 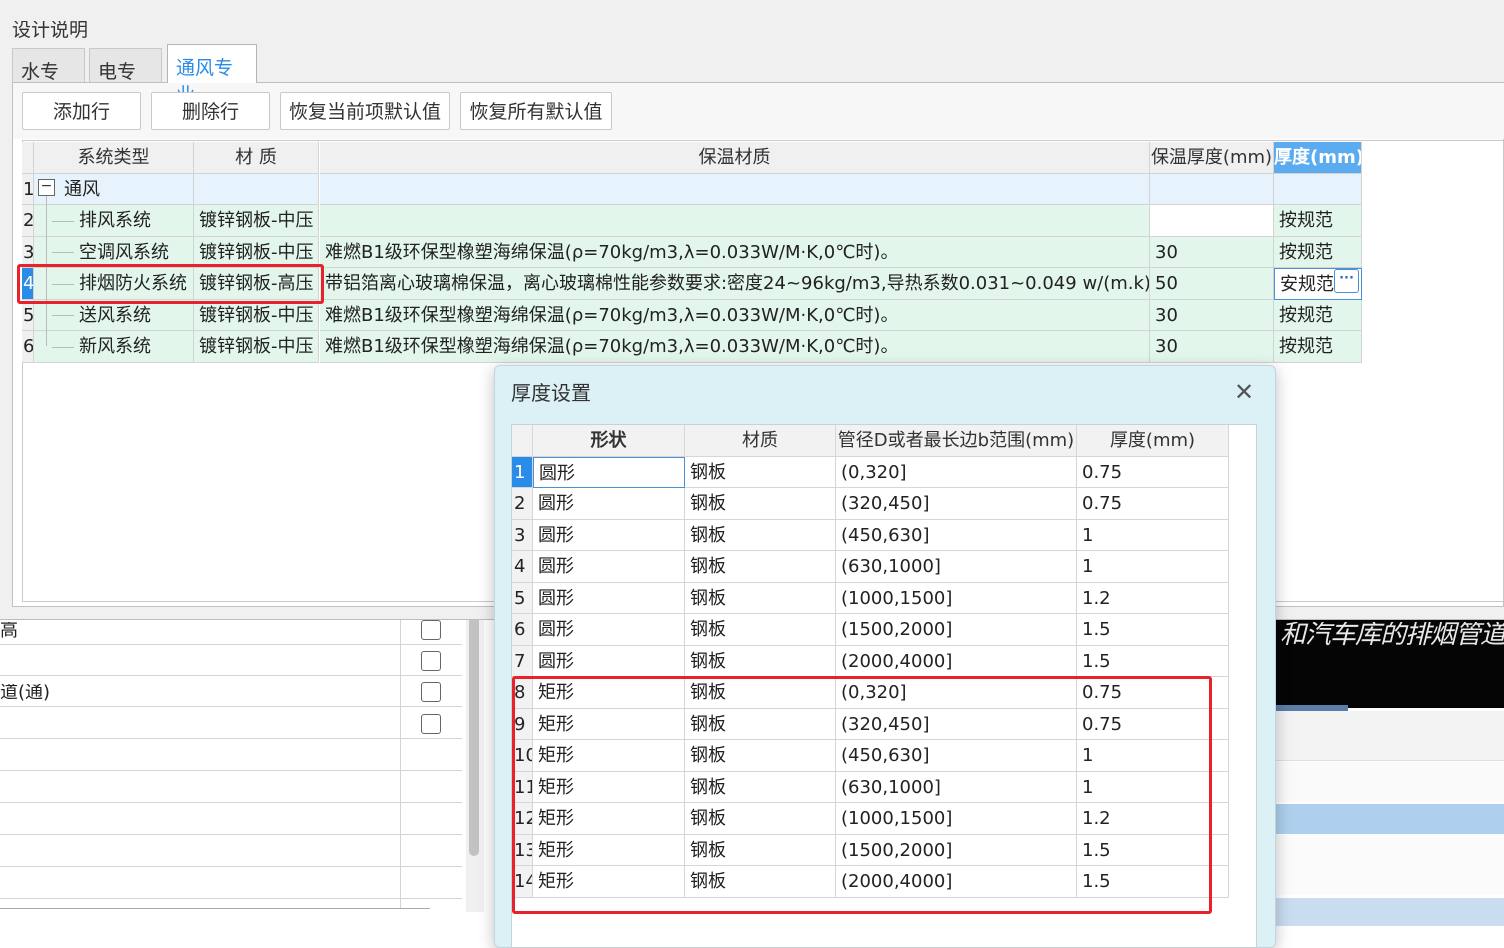 What do you see at coordinates (760, 441) in the screenshot?
I see `column-header-material: 材质` at bounding box center [760, 441].